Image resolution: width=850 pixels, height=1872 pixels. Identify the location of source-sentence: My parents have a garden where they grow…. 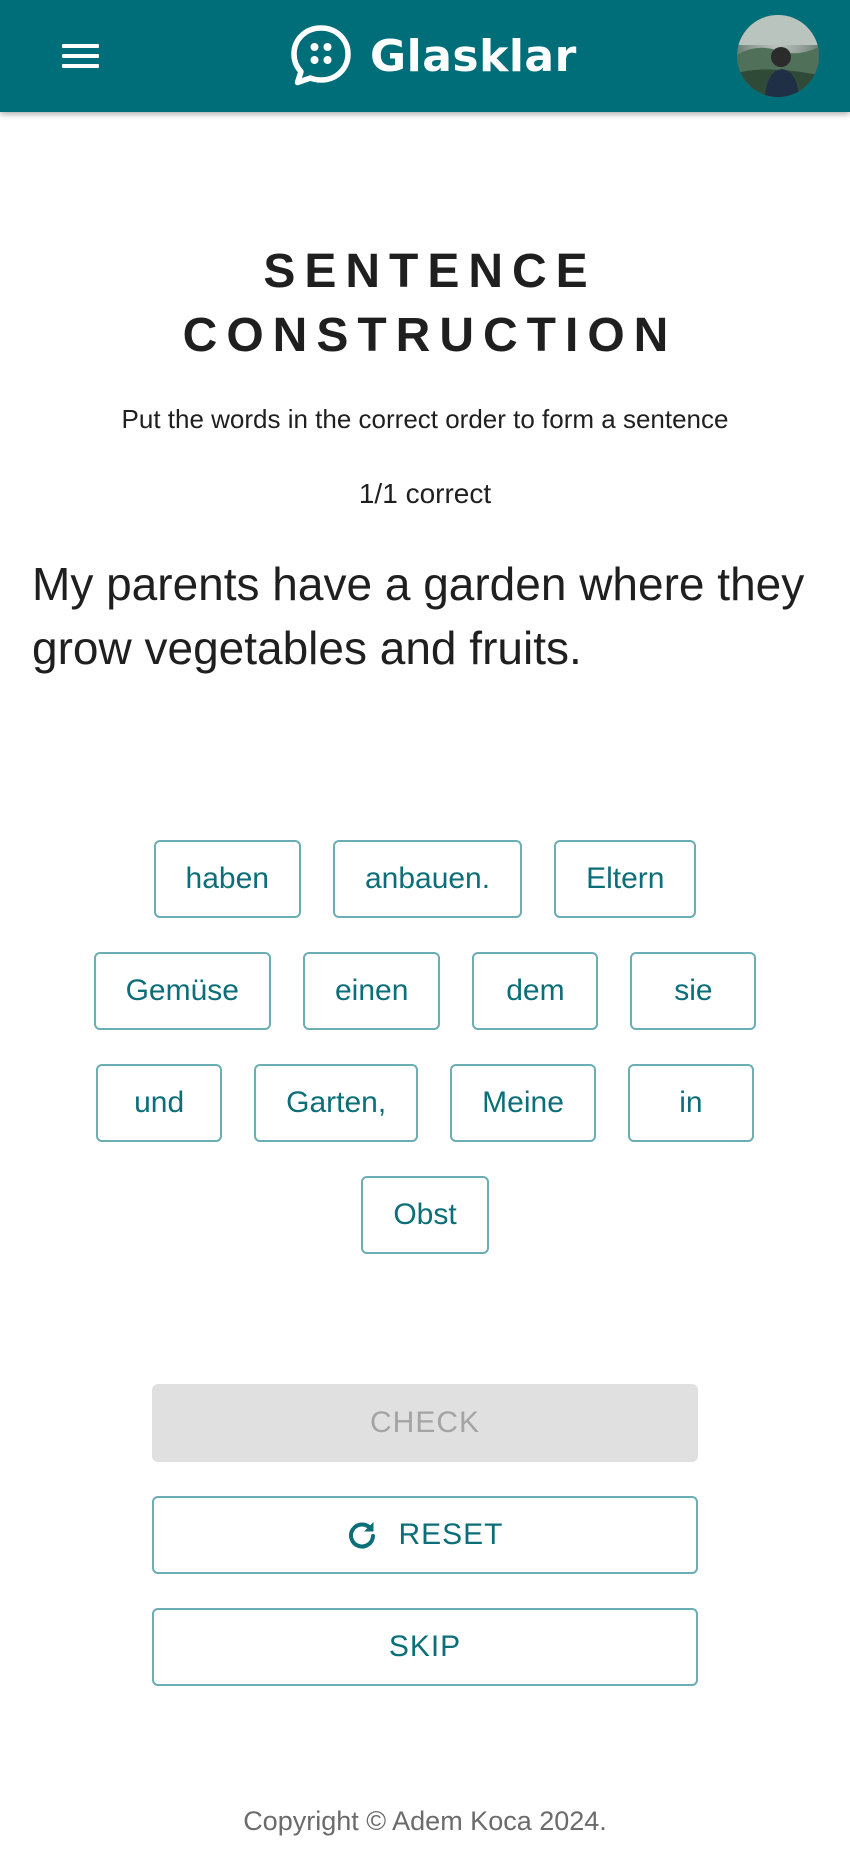
(418, 616).